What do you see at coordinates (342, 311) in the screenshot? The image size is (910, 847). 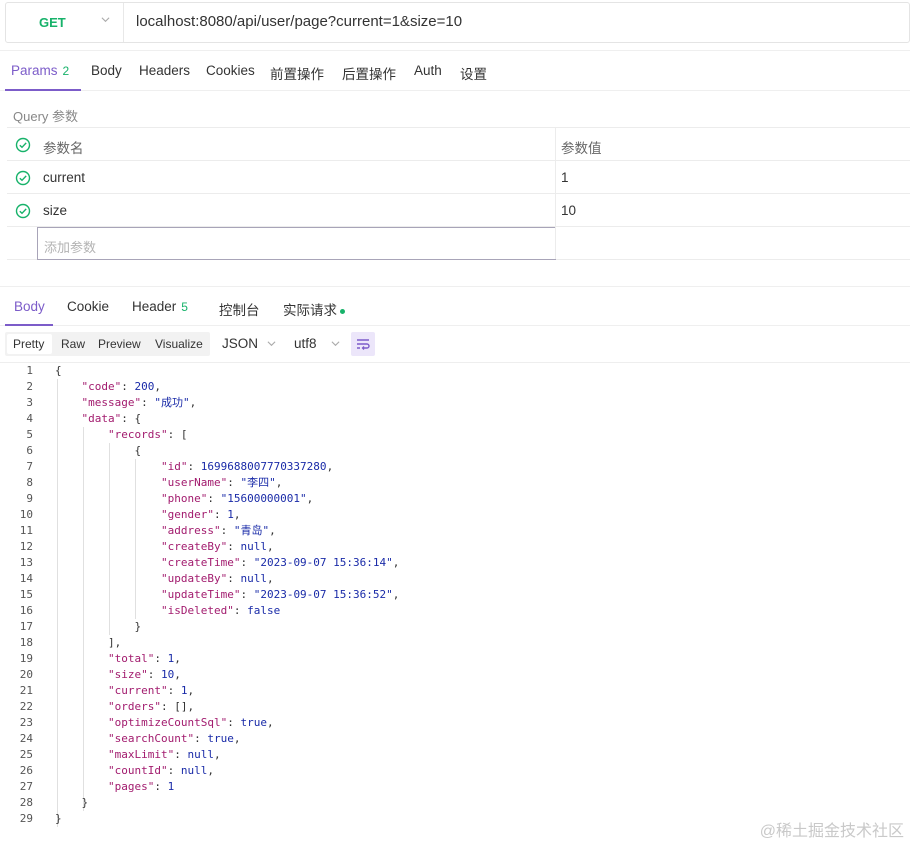 I see `status-dot-icon` at bounding box center [342, 311].